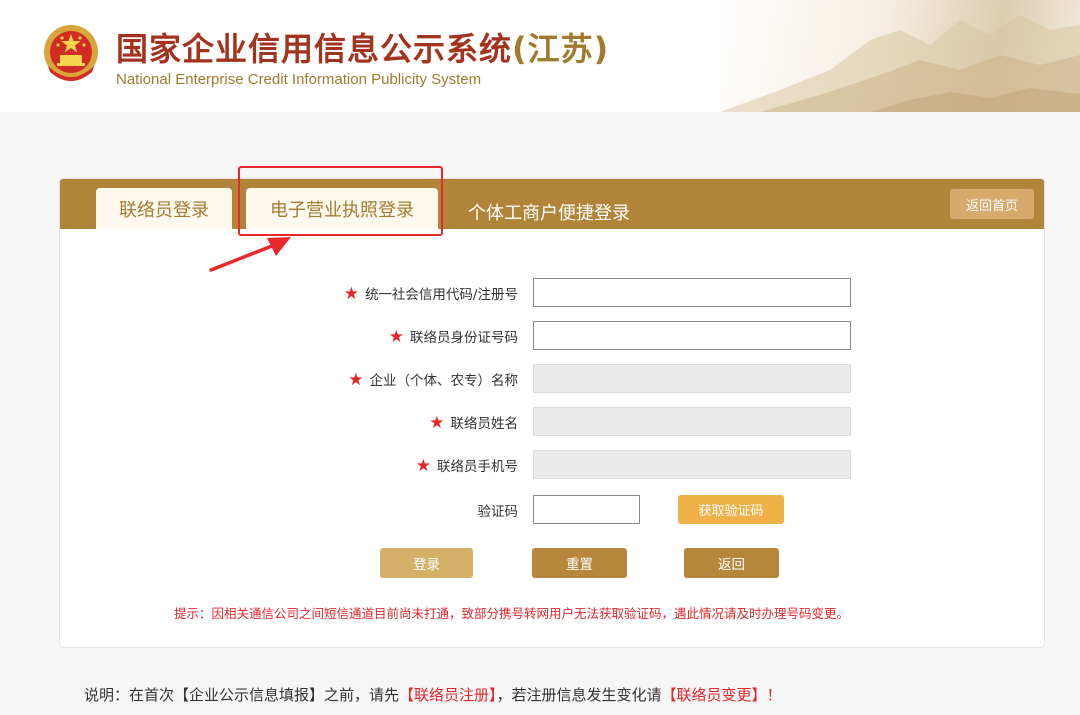 The image size is (1080, 715). Describe the element at coordinates (579, 695) in the screenshot. I see `note-middle: ，若注册信息发生变化请` at that location.